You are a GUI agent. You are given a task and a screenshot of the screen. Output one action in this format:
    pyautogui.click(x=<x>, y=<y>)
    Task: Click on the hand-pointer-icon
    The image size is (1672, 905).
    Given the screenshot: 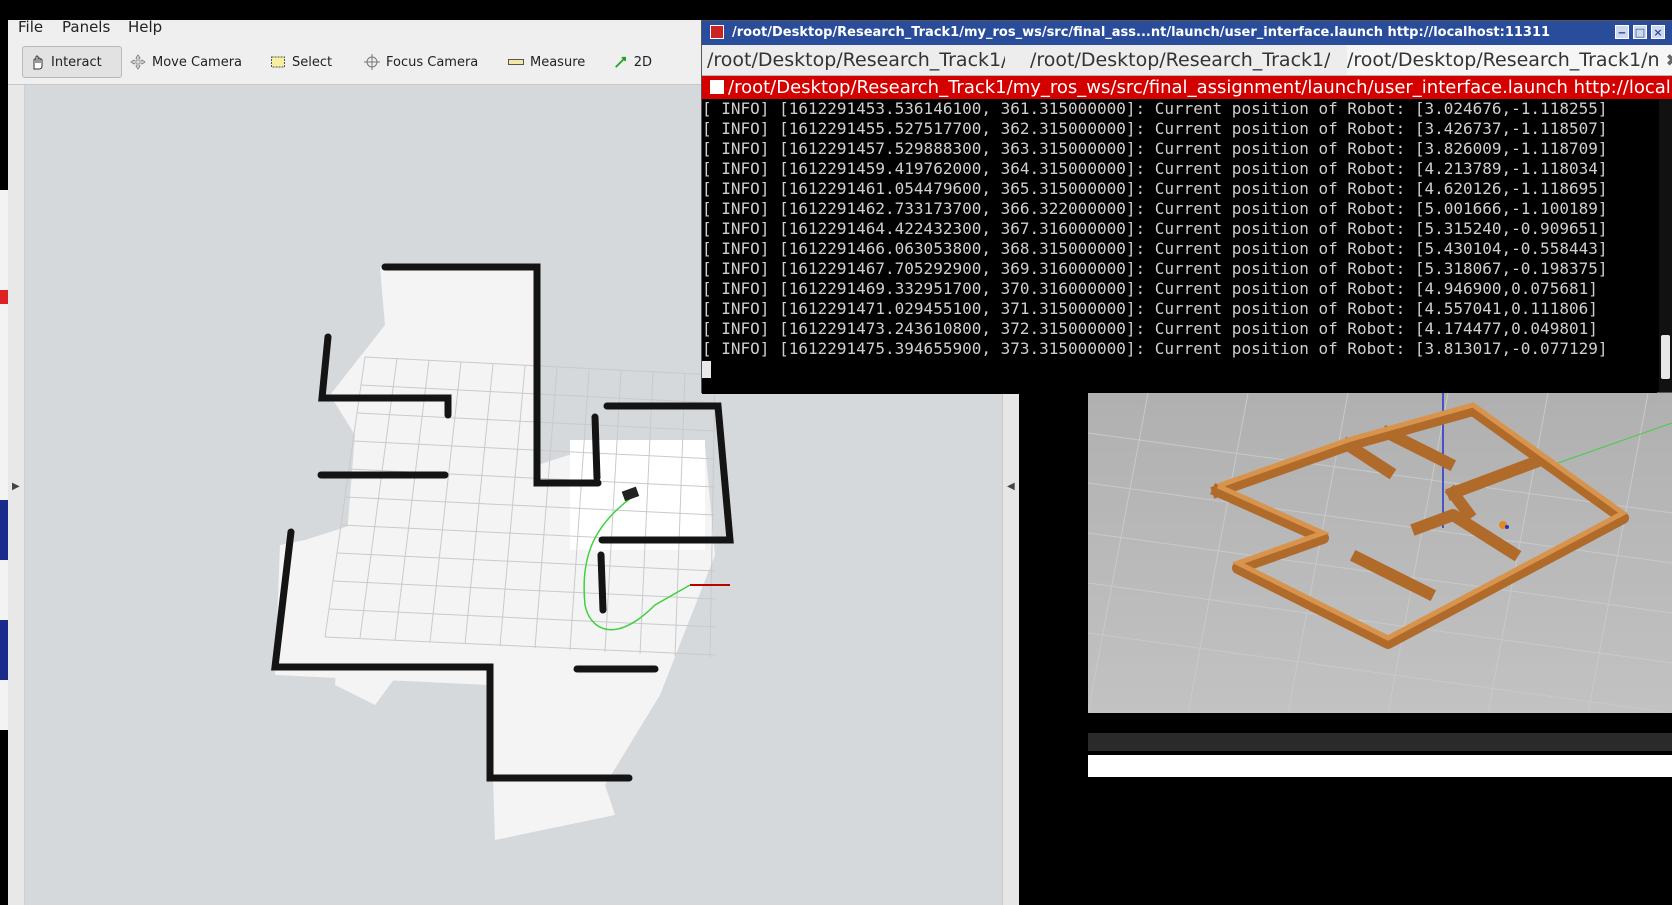 What is the action you would take?
    pyautogui.click(x=38, y=62)
    